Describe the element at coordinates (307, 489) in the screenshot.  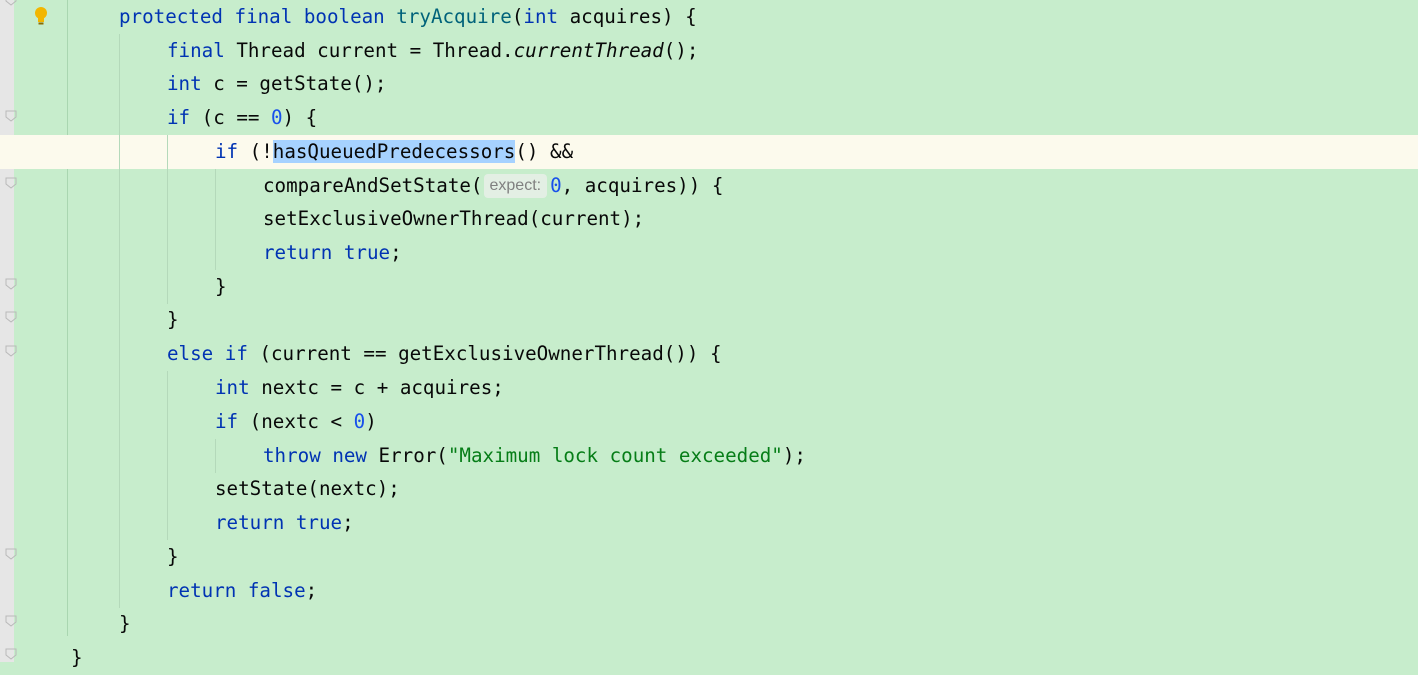
I see `code-text: setState(nextc);` at that location.